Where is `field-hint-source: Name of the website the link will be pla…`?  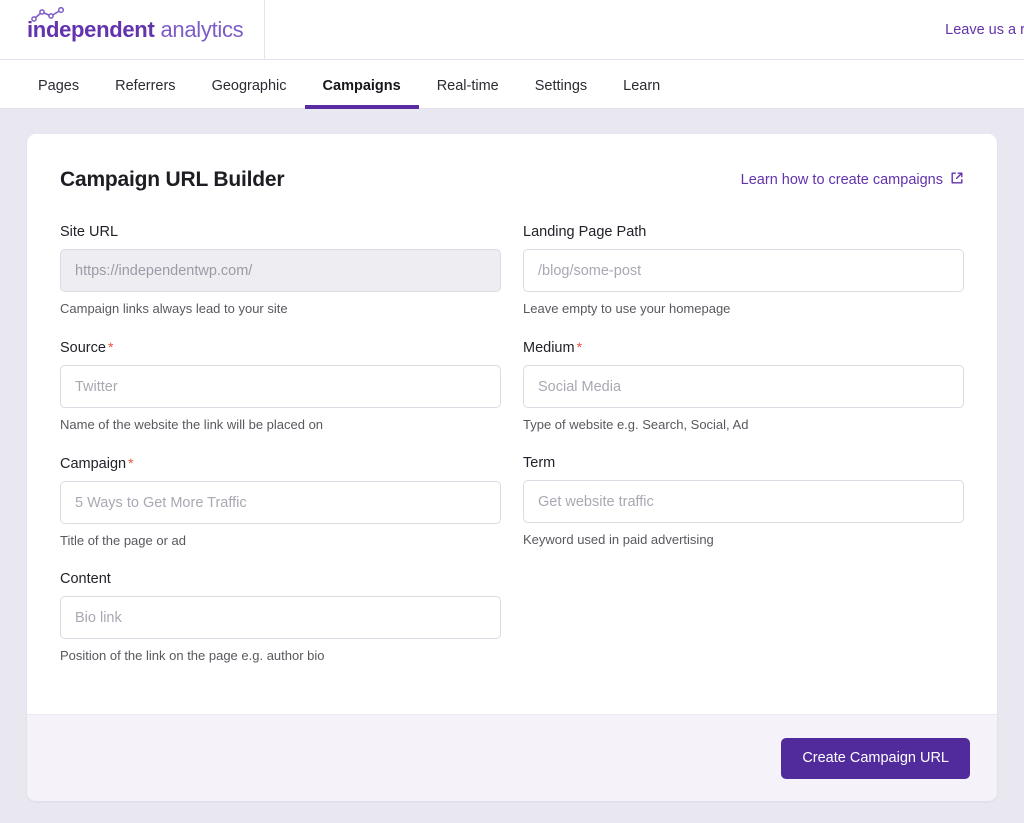 field-hint-source: Name of the website the link will be pla… is located at coordinates (192, 424).